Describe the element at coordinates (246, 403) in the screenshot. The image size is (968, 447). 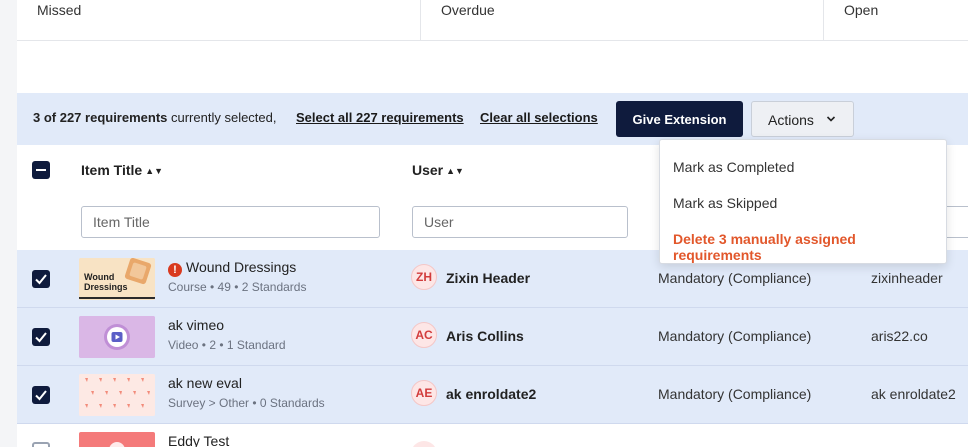
I see `item-meta: Survey > Other • 0 Standards` at that location.